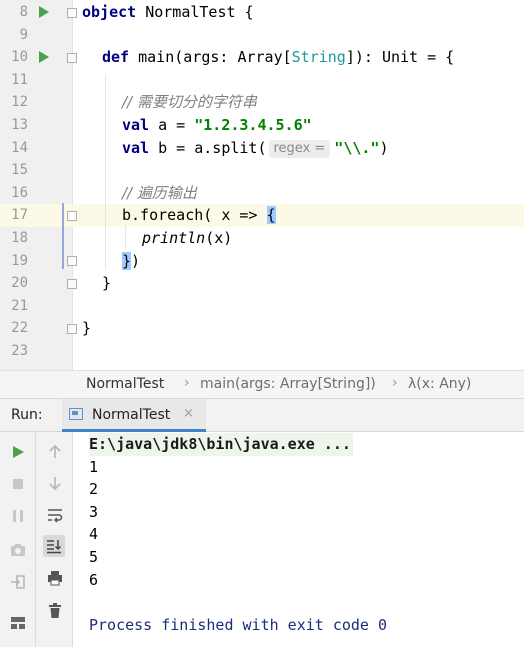 Image resolution: width=524 pixels, height=647 pixels. Describe the element at coordinates (94, 511) in the screenshot. I see `console-output-line: 3` at that location.